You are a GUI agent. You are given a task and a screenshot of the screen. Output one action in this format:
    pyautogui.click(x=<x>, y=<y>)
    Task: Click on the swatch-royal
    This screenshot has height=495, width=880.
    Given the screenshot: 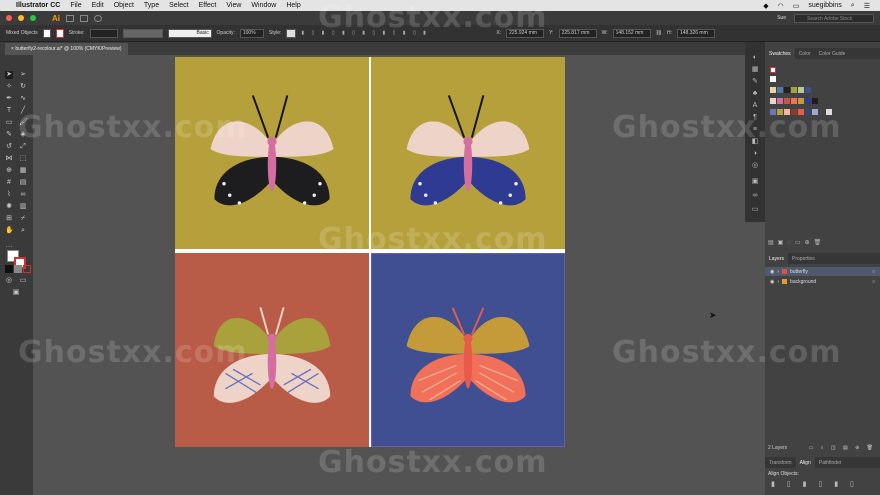 What is the action you would take?
    pyautogui.click(x=808, y=101)
    